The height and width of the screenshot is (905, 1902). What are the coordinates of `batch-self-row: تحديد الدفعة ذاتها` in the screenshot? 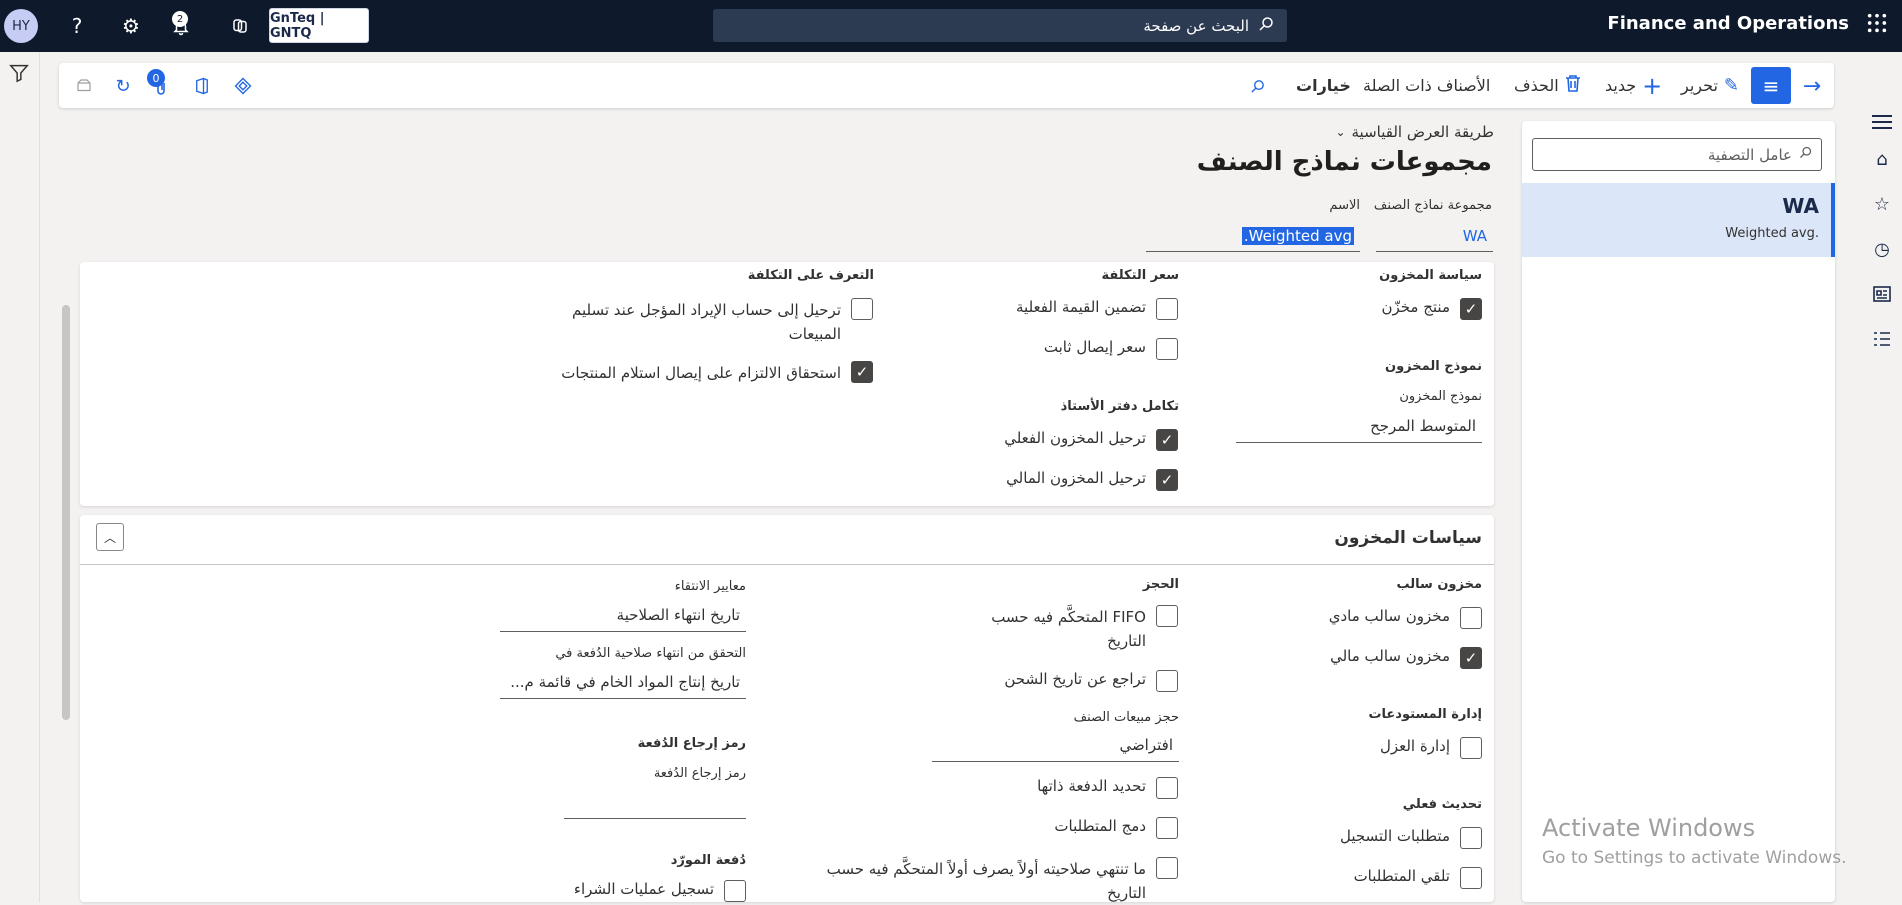 It's located at (1107, 788).